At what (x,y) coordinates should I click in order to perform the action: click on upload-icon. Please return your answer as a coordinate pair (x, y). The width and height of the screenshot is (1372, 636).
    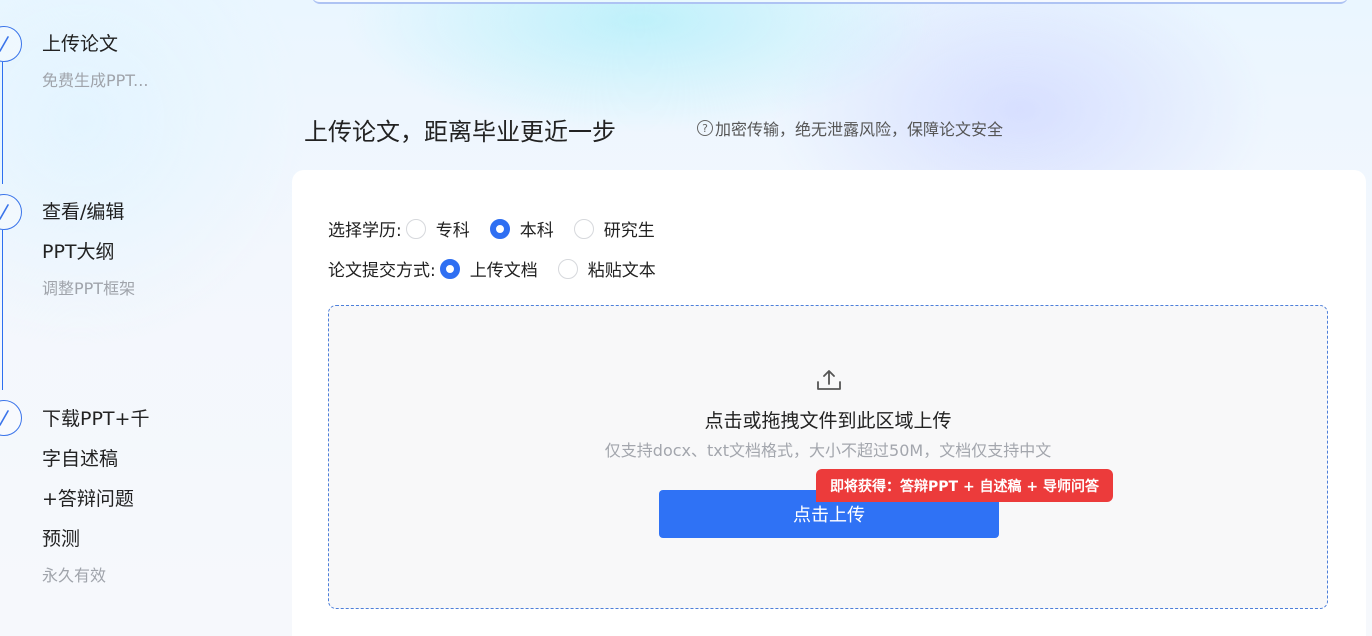
    Looking at the image, I should click on (829, 380).